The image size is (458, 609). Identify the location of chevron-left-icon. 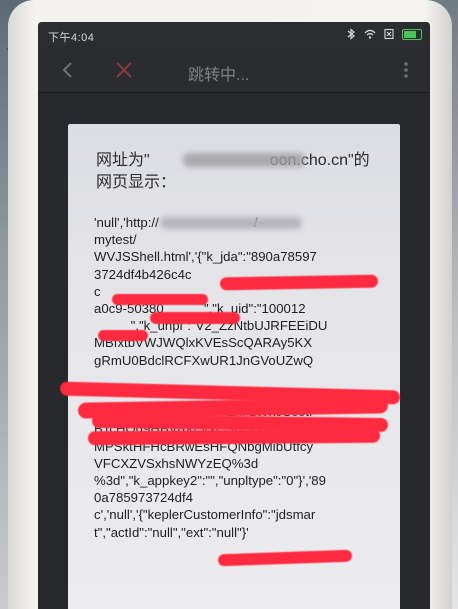
(68, 70).